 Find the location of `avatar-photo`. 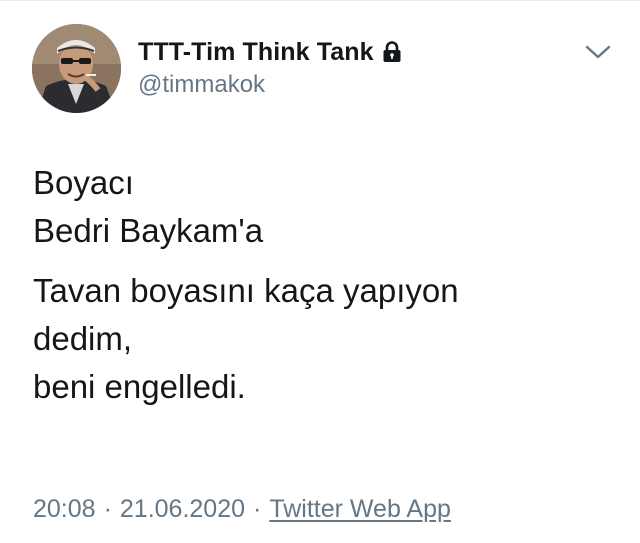

avatar-photo is located at coordinates (76, 68).